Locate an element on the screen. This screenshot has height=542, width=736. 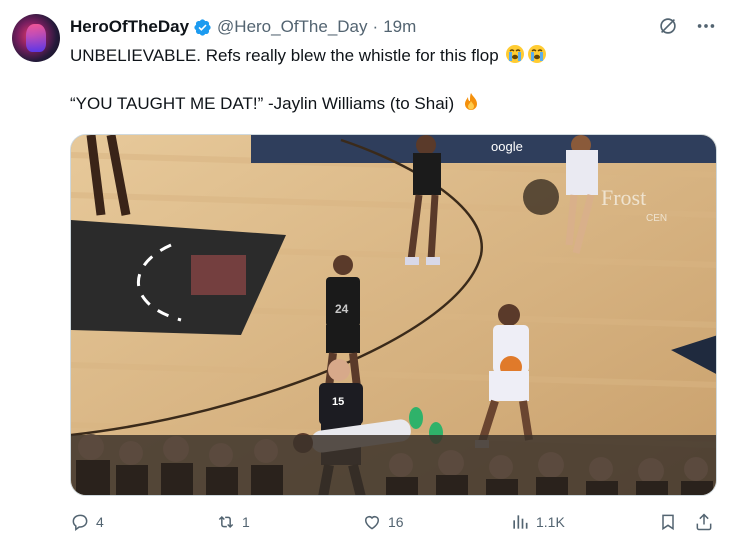
court-logo-subtext: CEN is located at coordinates (656, 218).